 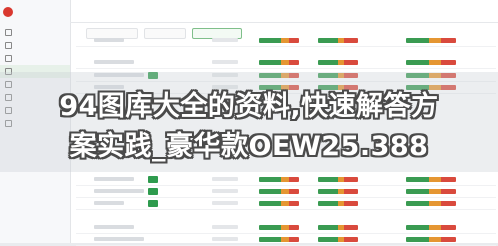 What do you see at coordinates (249, 146) in the screenshot?
I see `headline-line-2: 案实践_豪华款OEW25.388` at bounding box center [249, 146].